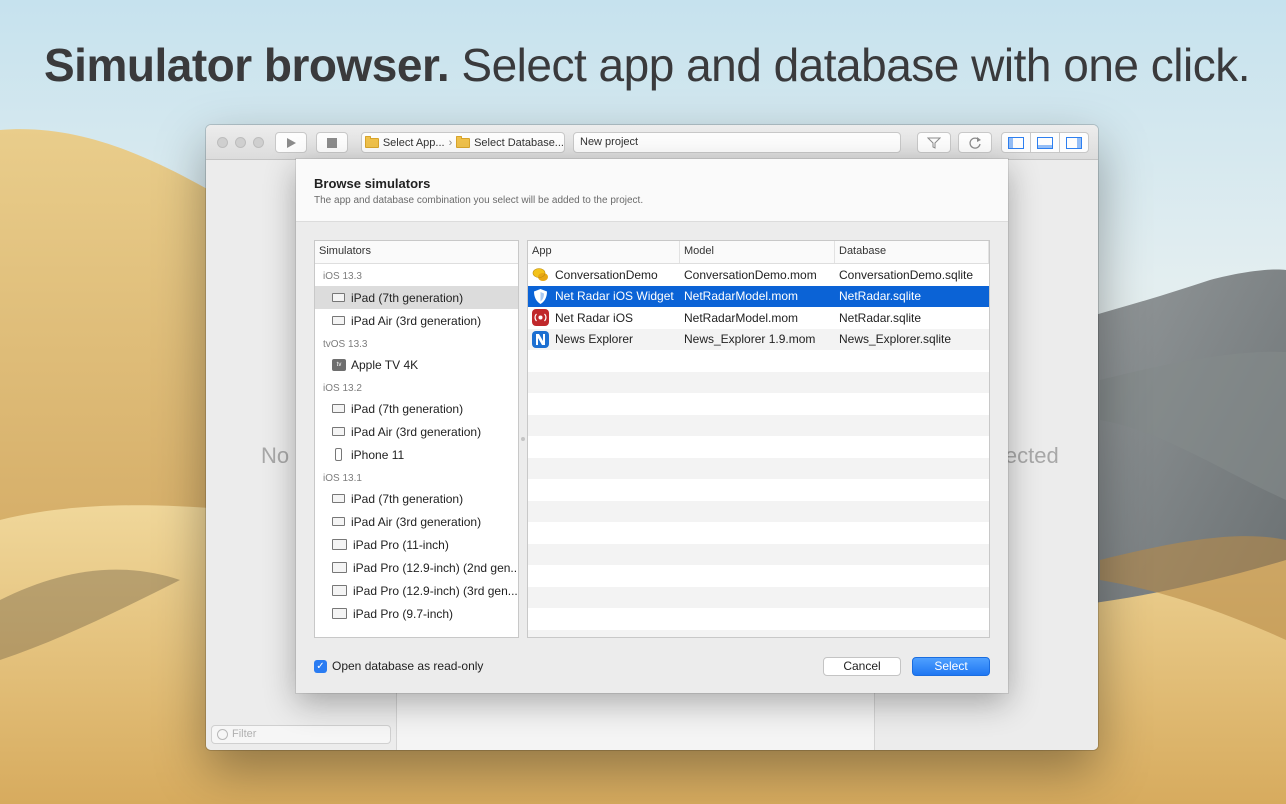 The width and height of the screenshot is (1286, 804). I want to click on right-panel-icon, so click(1074, 142).